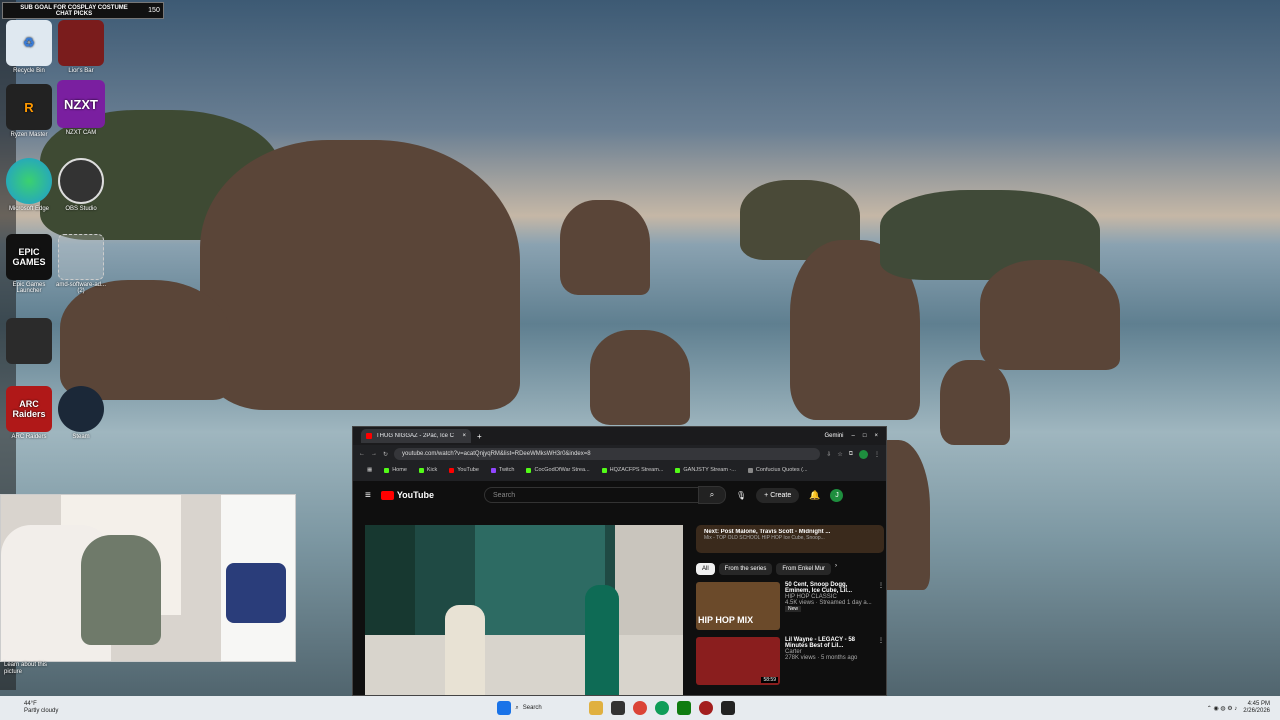  What do you see at coordinates (592, 495) in the screenshot?
I see `youtube-search-input: Search` at bounding box center [592, 495].